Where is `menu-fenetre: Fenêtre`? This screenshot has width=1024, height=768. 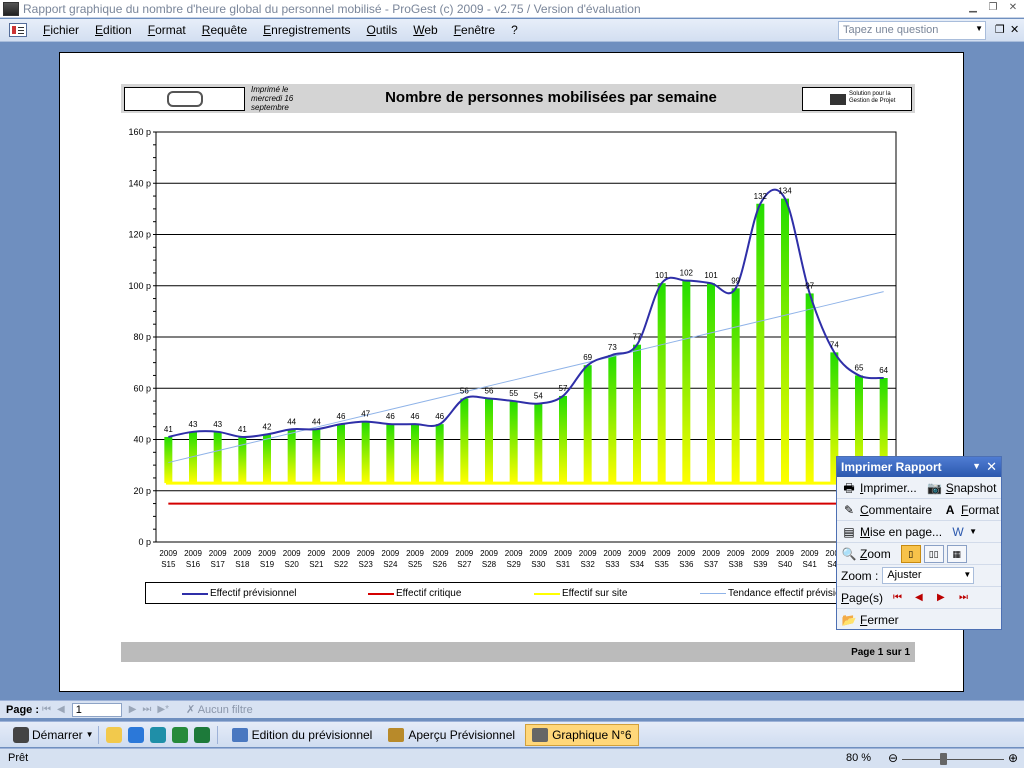 menu-fenetre: Fenêtre is located at coordinates (474, 30).